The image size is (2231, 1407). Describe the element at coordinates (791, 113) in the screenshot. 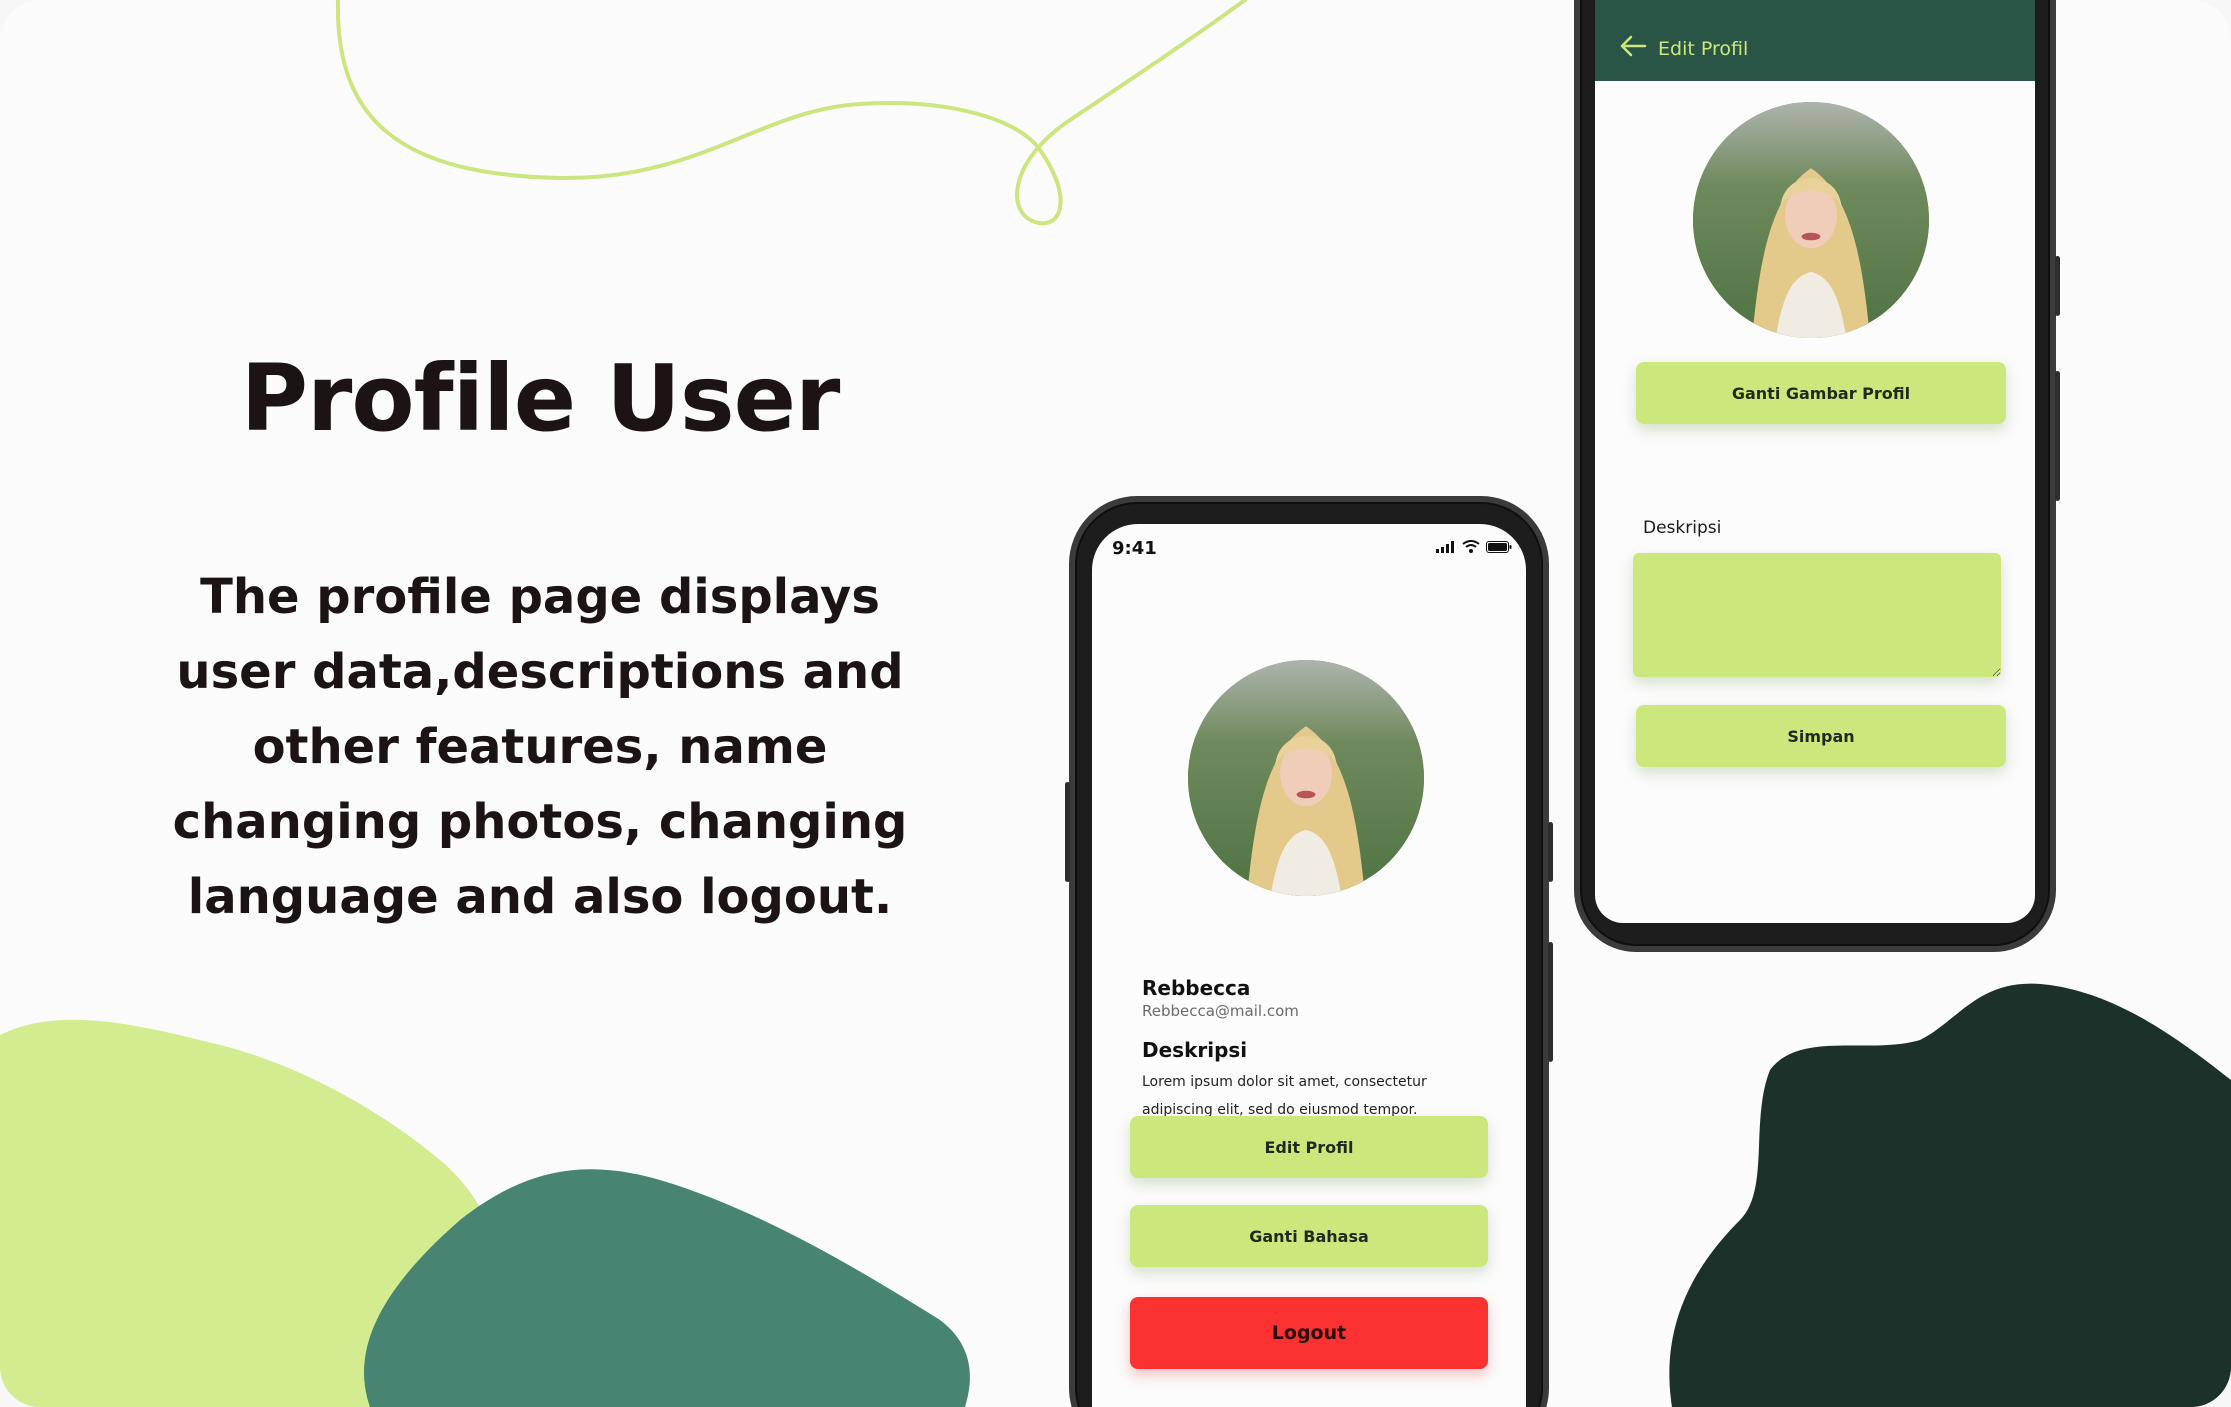

I see `squiggle-line` at that location.